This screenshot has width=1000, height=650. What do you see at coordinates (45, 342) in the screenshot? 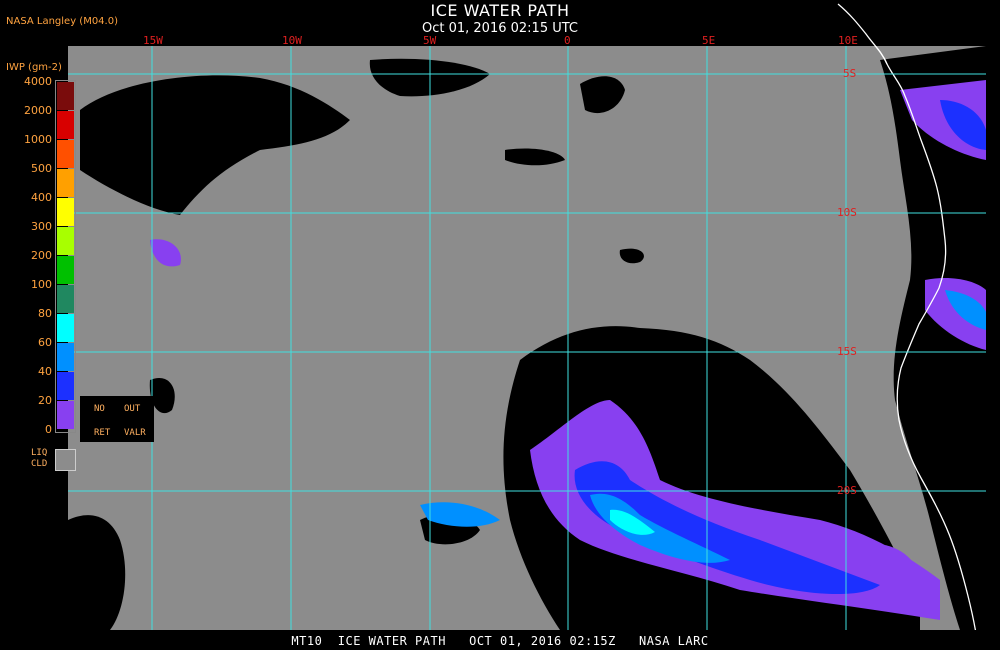
I see `legend-tick-label: 60` at bounding box center [45, 342].